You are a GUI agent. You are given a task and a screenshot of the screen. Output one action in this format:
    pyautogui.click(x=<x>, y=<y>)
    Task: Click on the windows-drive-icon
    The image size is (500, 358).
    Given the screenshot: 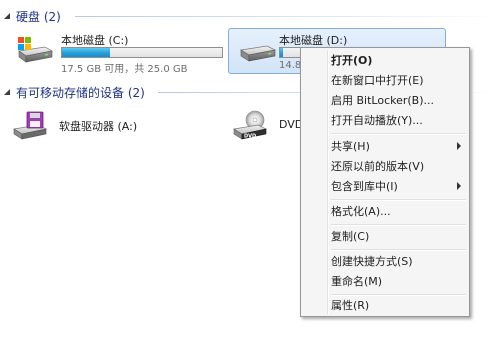 What is the action you would take?
    pyautogui.click(x=34, y=51)
    